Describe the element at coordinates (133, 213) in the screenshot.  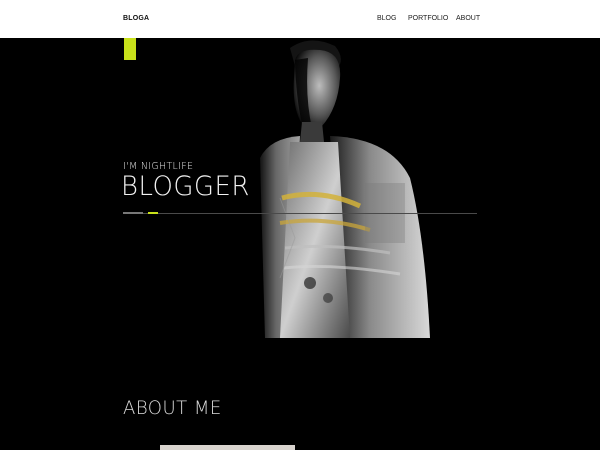
I see `divider-segment-gray` at that location.